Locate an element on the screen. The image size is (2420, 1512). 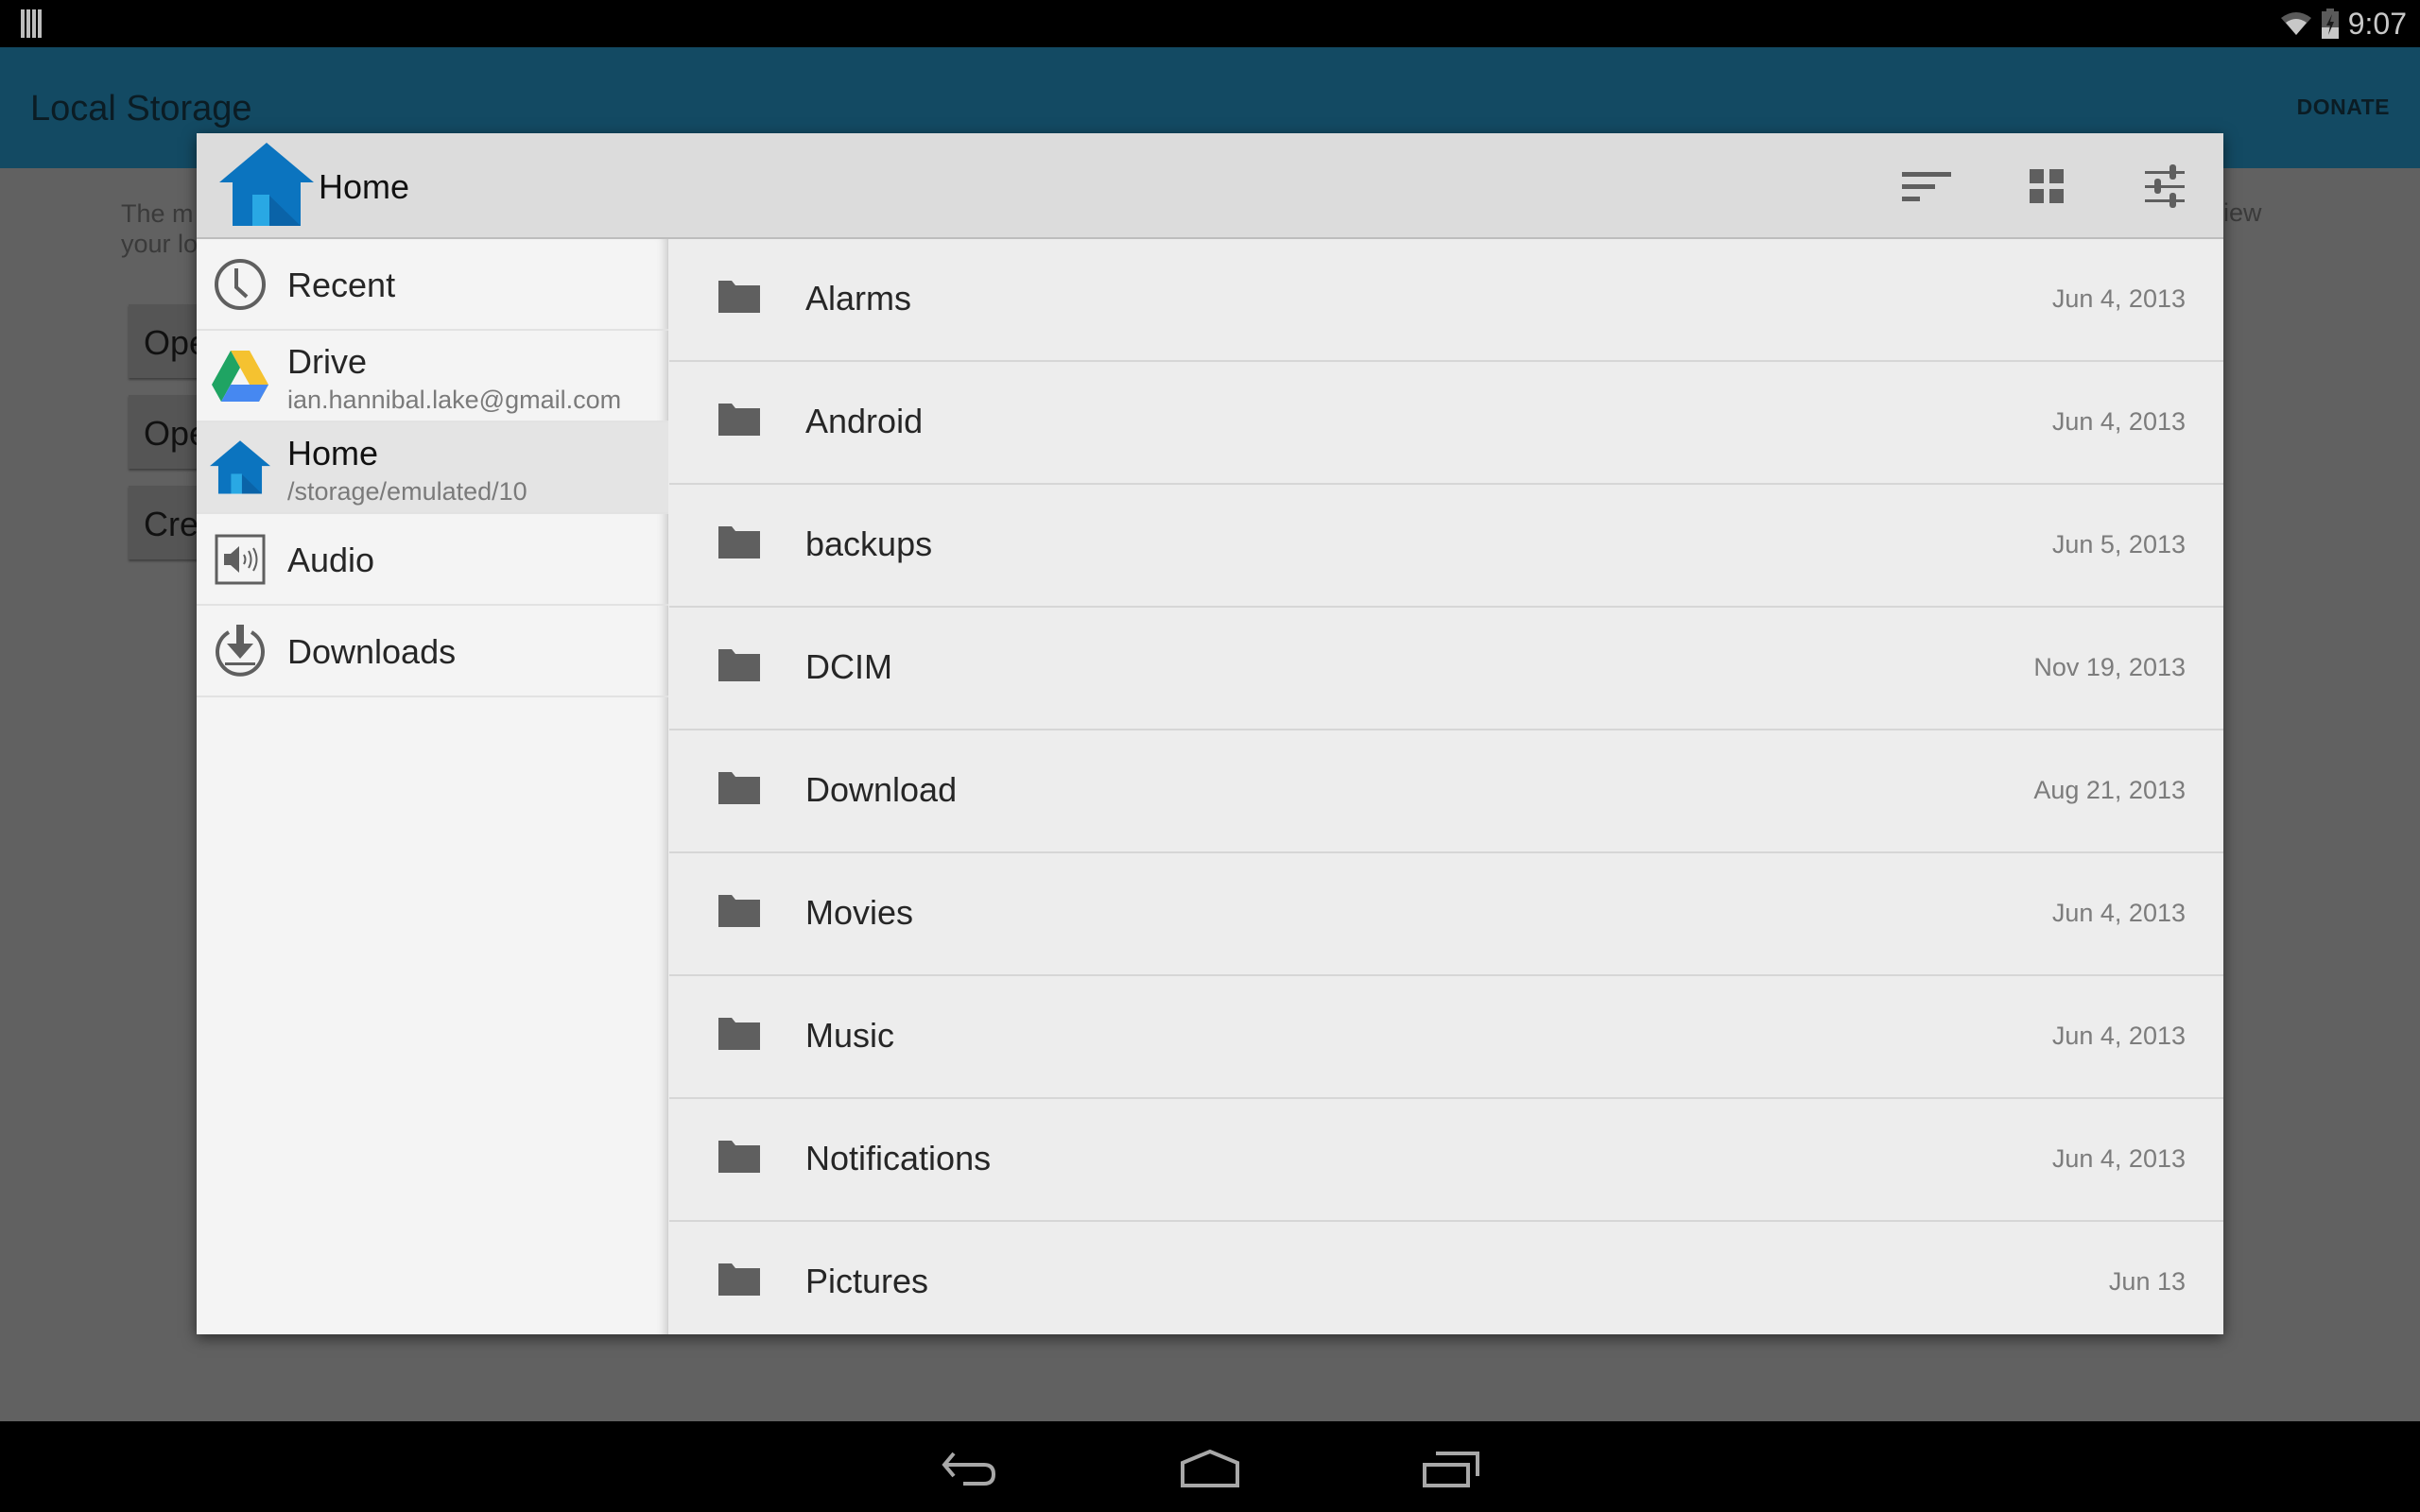
file-date: Aug 21, 2013 is located at coordinates (2110, 790).